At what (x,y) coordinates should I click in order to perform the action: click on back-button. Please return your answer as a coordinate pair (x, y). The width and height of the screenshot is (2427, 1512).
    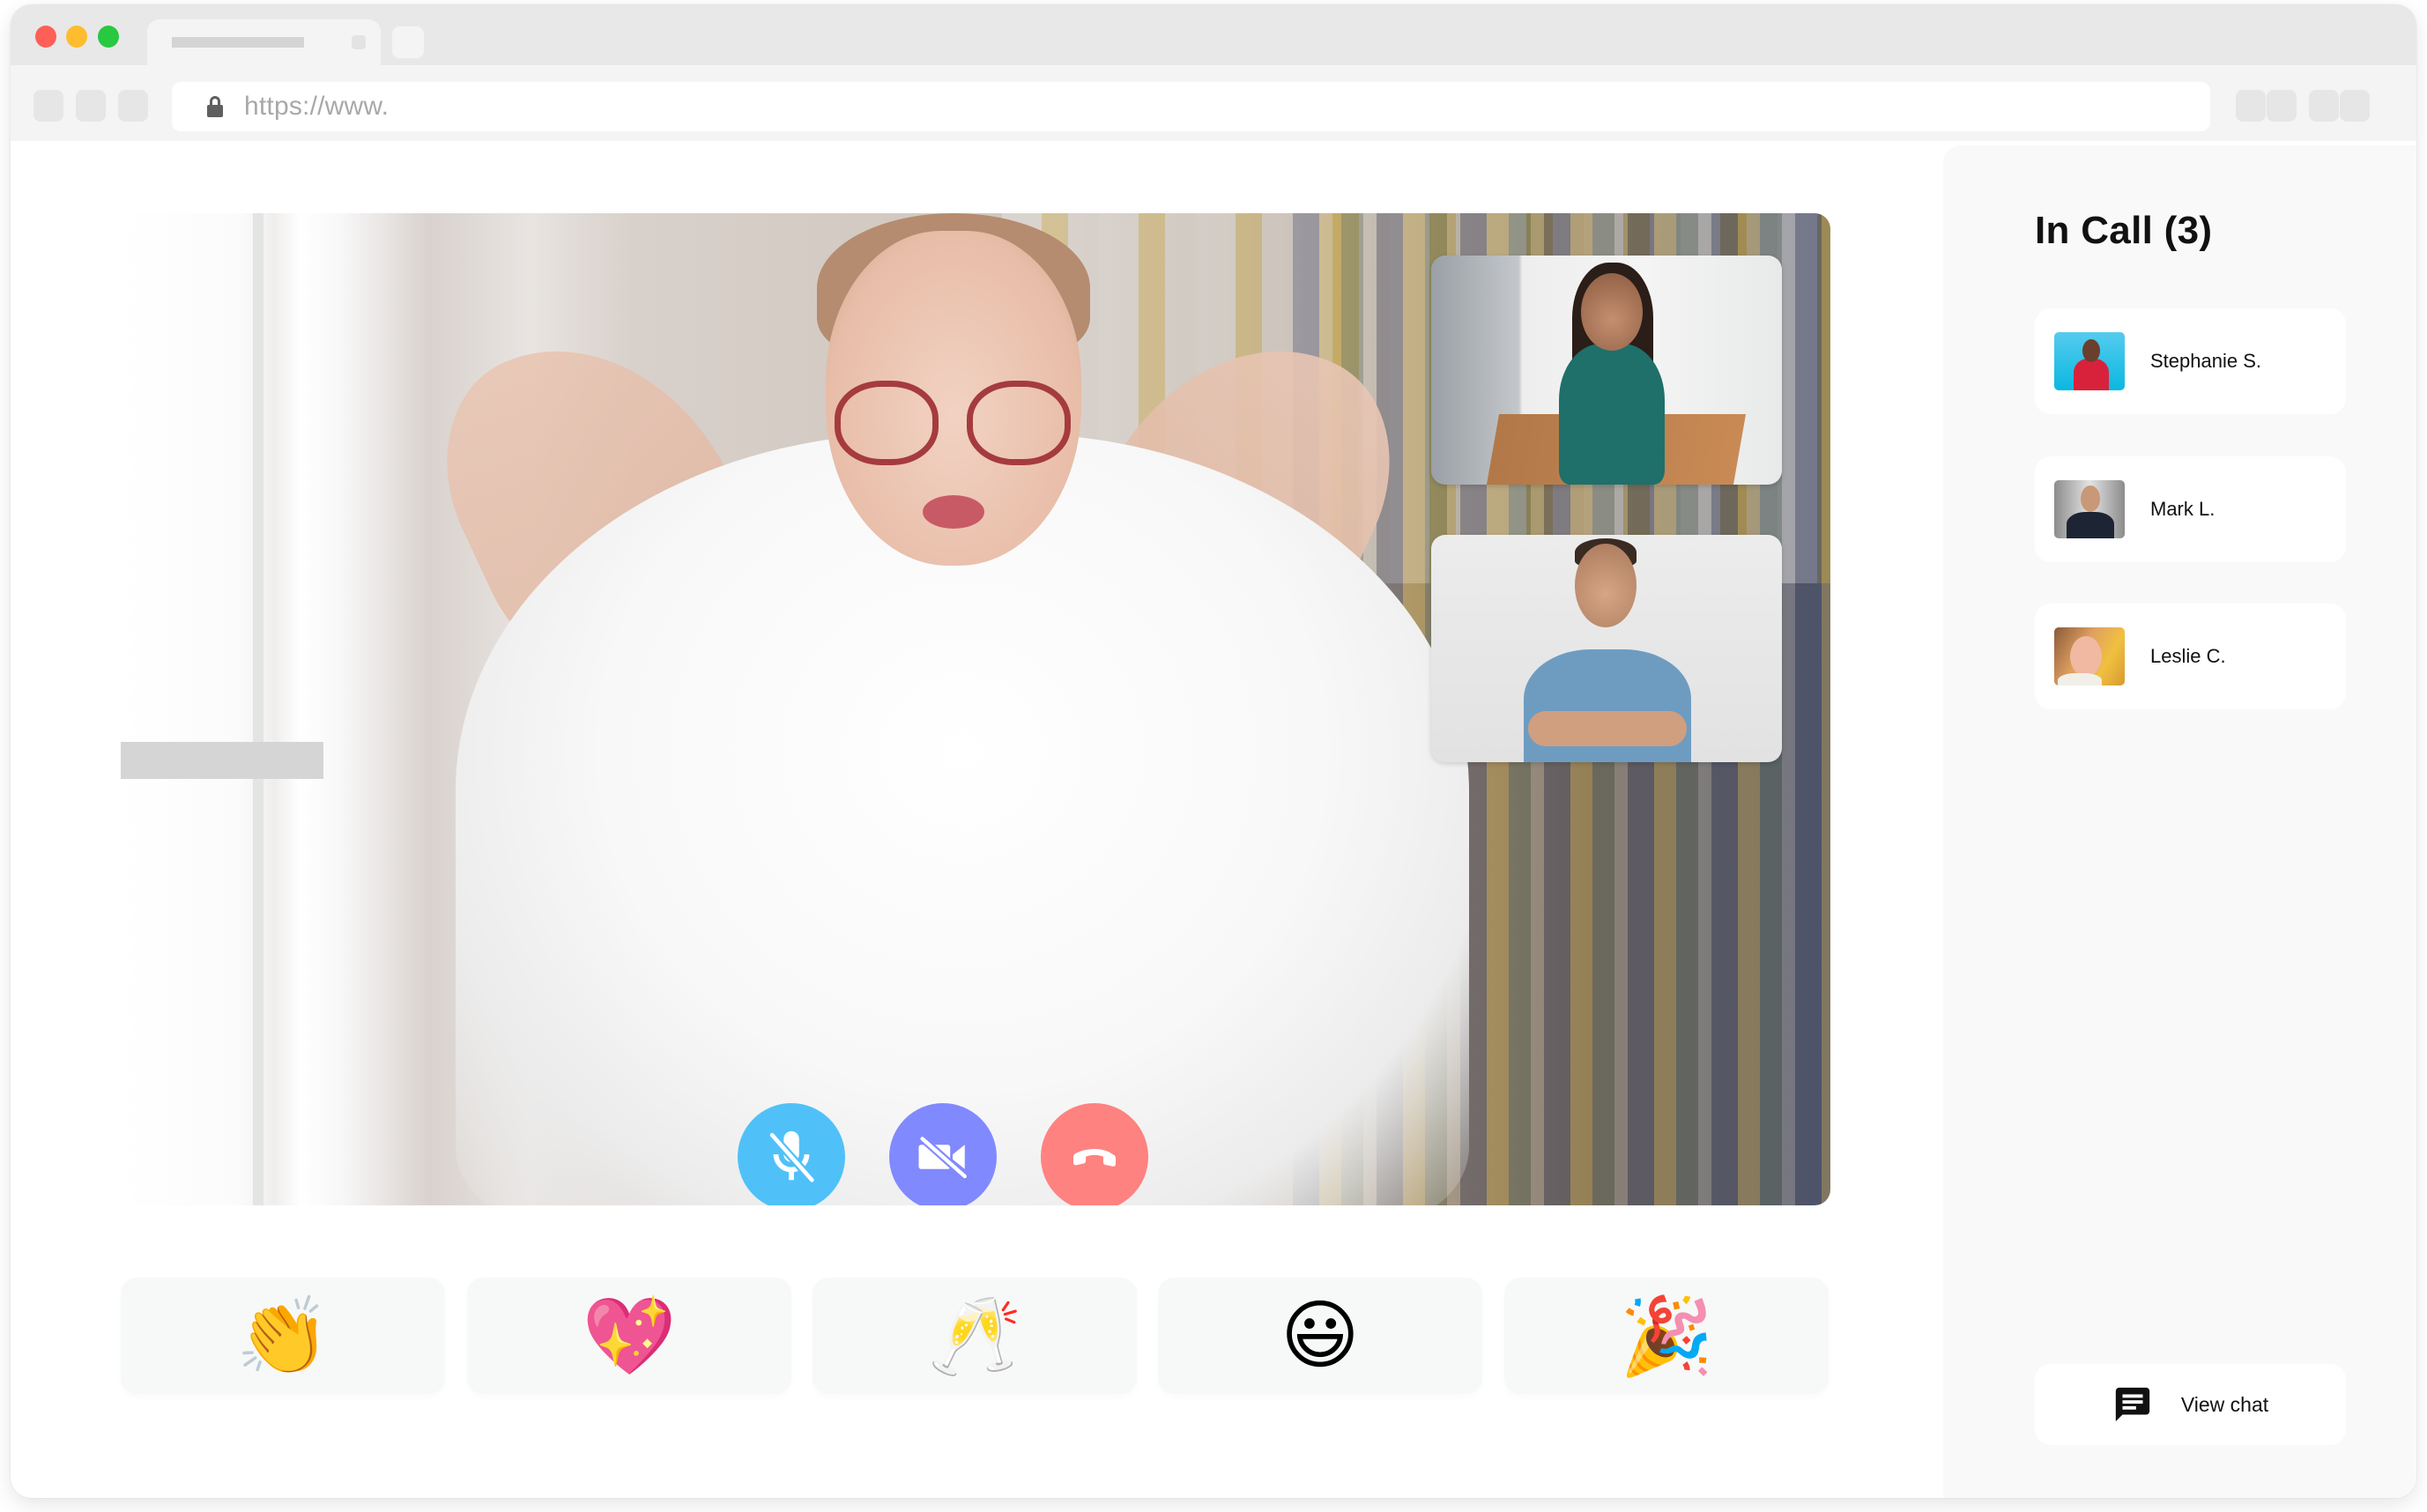
    Looking at the image, I should click on (48, 106).